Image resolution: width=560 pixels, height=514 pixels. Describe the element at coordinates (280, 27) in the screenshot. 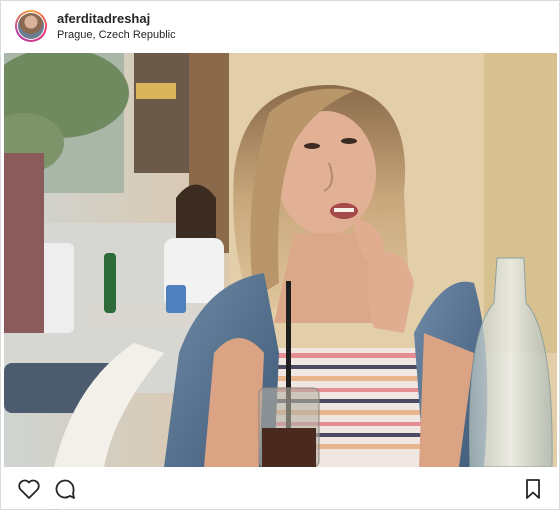

I see `post-header: aferditadreshaj Prague, Czech Republic` at that location.